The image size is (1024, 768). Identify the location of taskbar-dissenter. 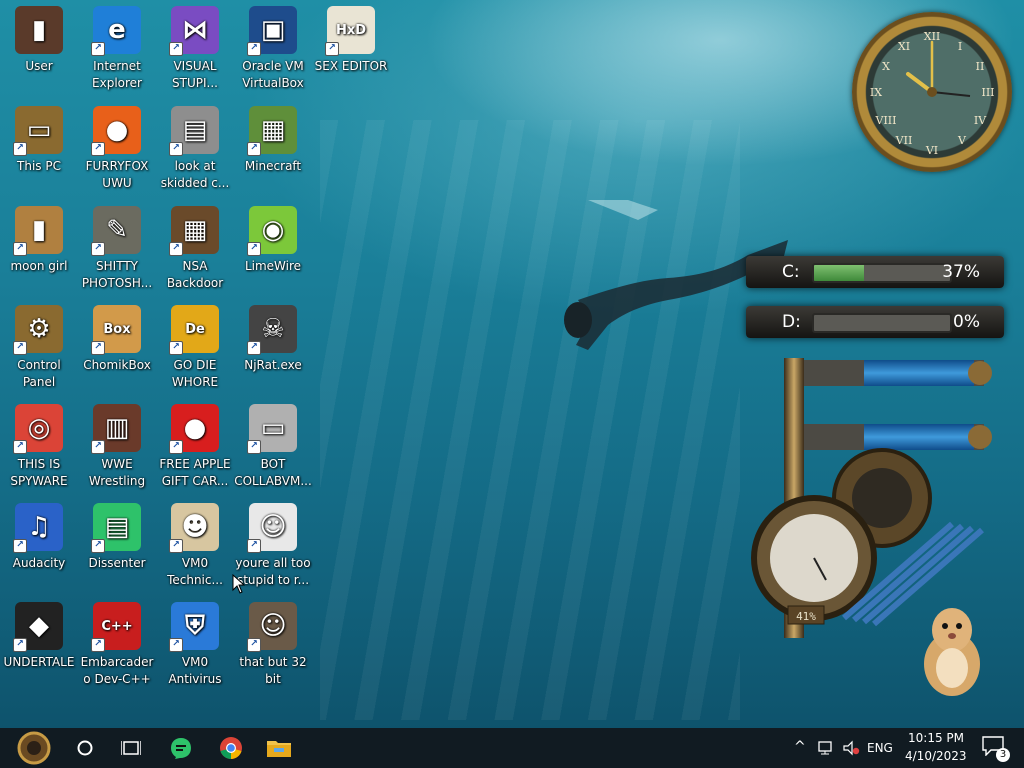
(181, 748).